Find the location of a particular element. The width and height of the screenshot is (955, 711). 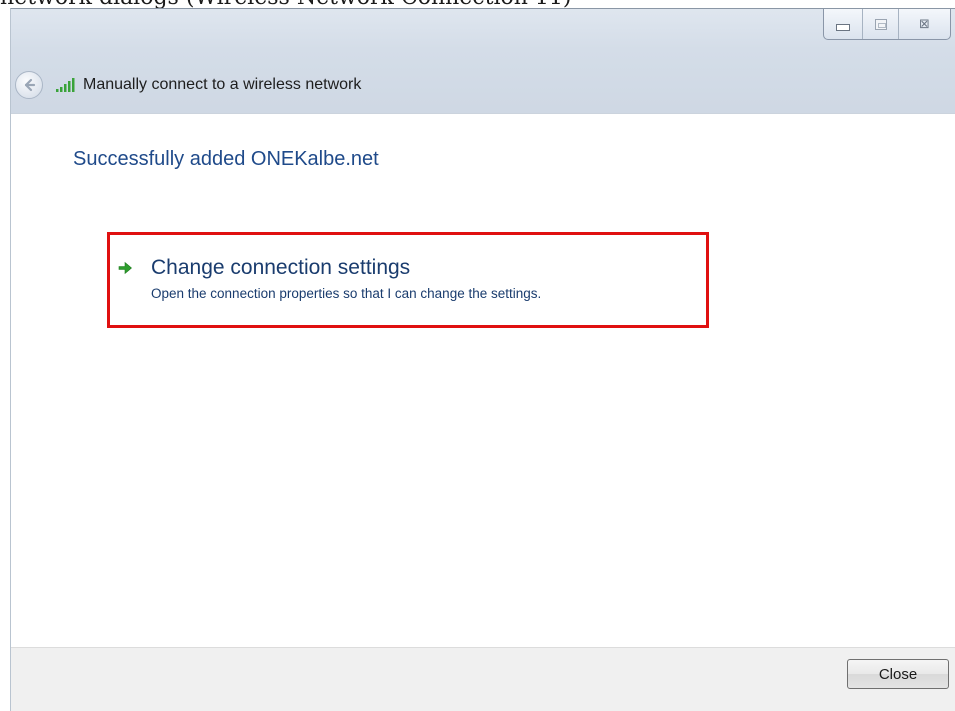

footer-bar: Close is located at coordinates (483, 679).